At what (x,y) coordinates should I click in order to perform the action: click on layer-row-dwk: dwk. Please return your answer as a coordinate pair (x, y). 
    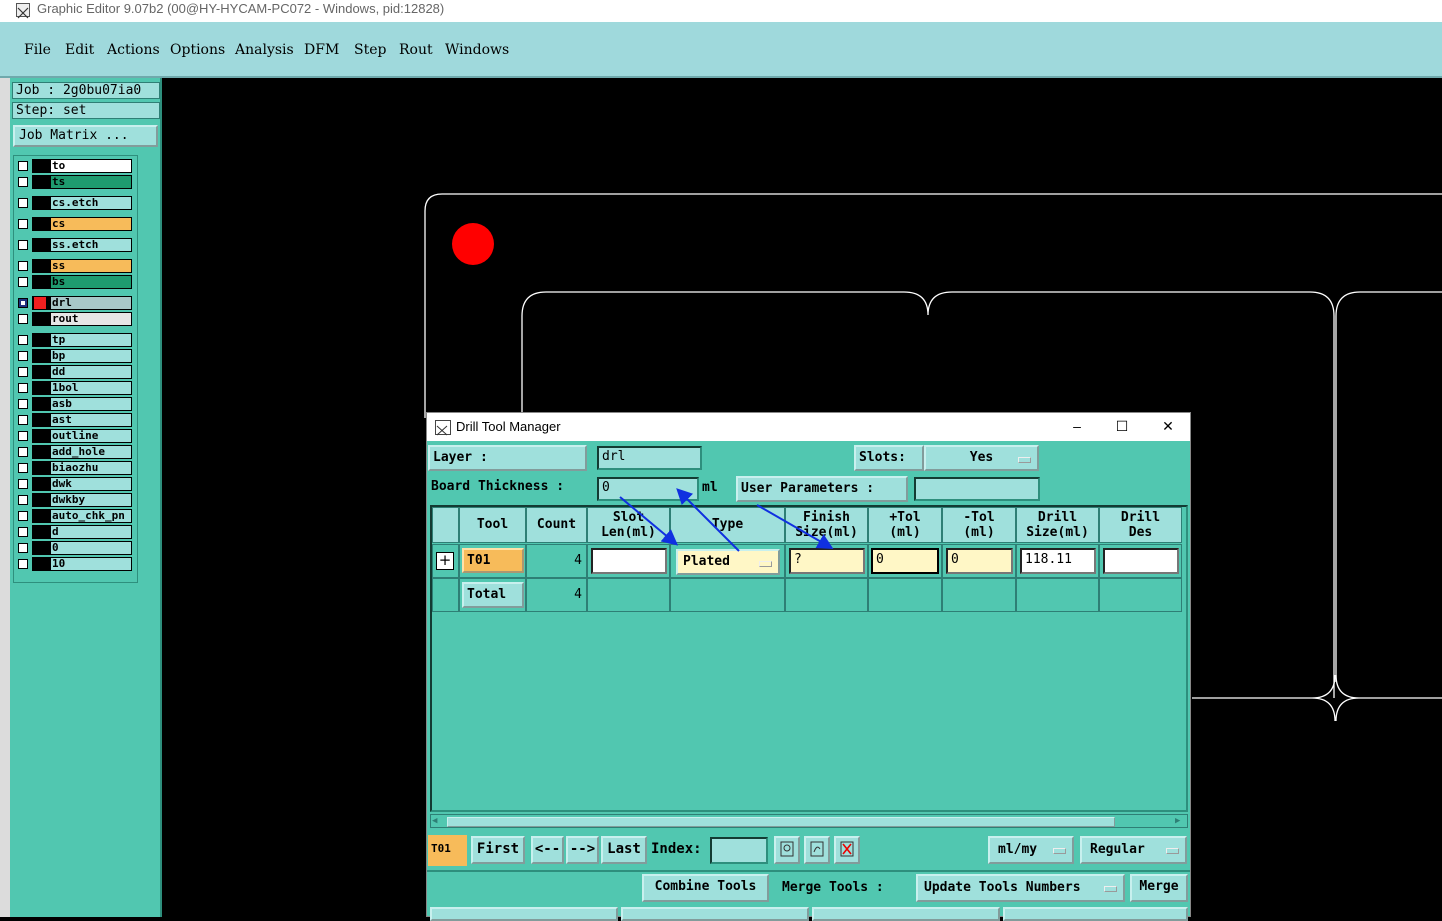
    Looking at the image, I should click on (75, 484).